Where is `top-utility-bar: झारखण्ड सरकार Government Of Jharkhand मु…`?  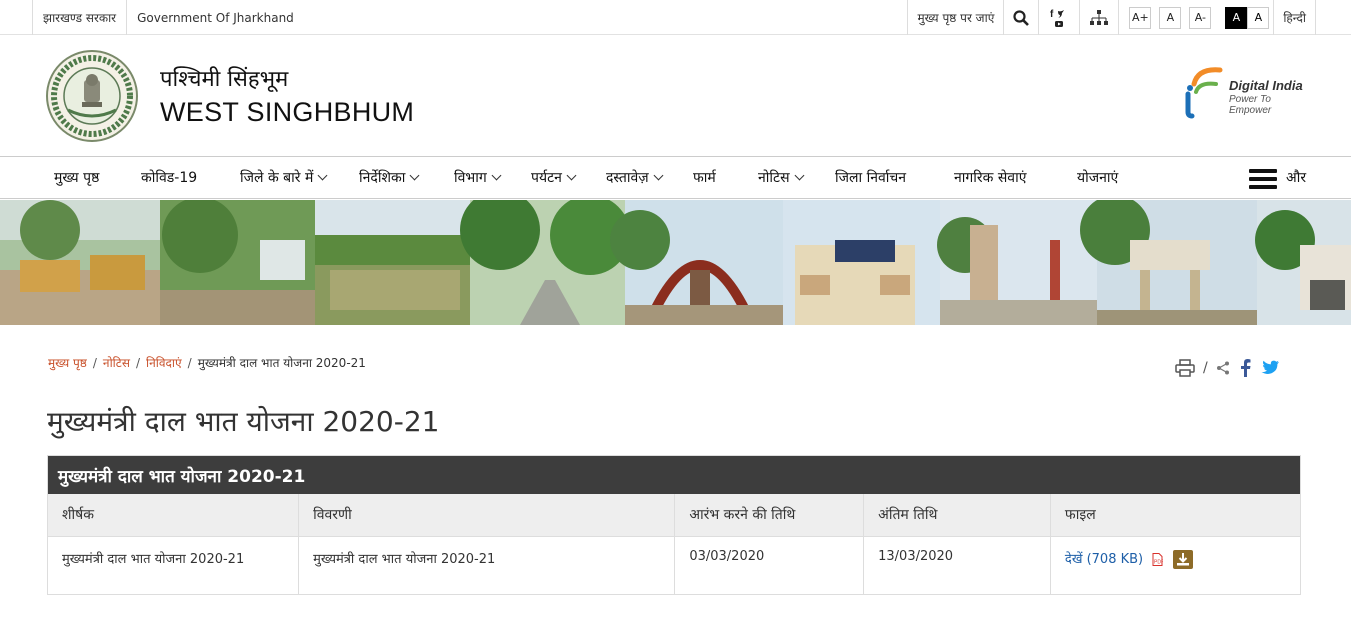 top-utility-bar: झारखण्ड सरकार Government Of Jharkhand मु… is located at coordinates (675, 17).